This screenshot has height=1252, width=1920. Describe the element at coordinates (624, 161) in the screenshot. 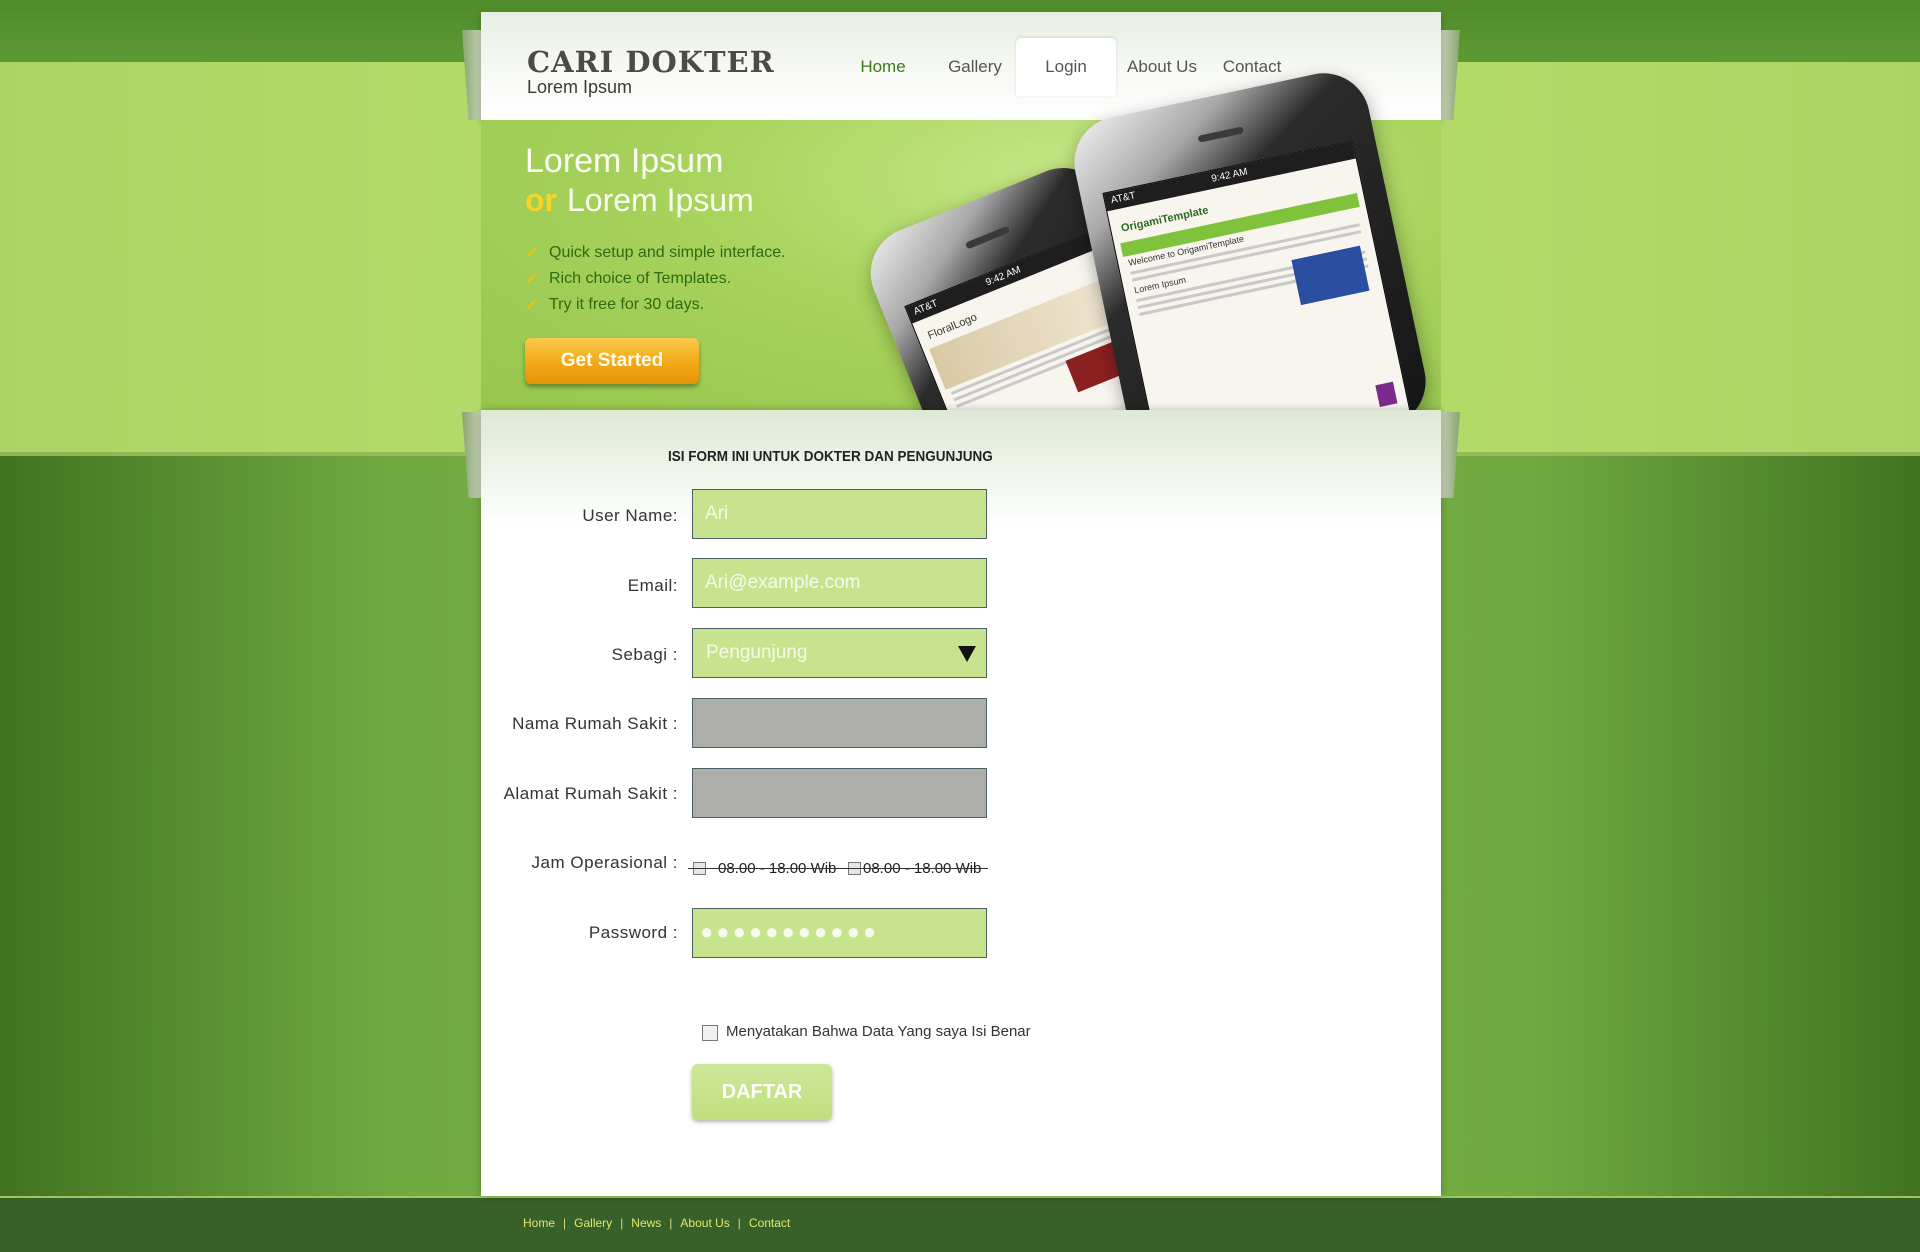

I see `hero-title-line1: Lorem Ipsum` at that location.